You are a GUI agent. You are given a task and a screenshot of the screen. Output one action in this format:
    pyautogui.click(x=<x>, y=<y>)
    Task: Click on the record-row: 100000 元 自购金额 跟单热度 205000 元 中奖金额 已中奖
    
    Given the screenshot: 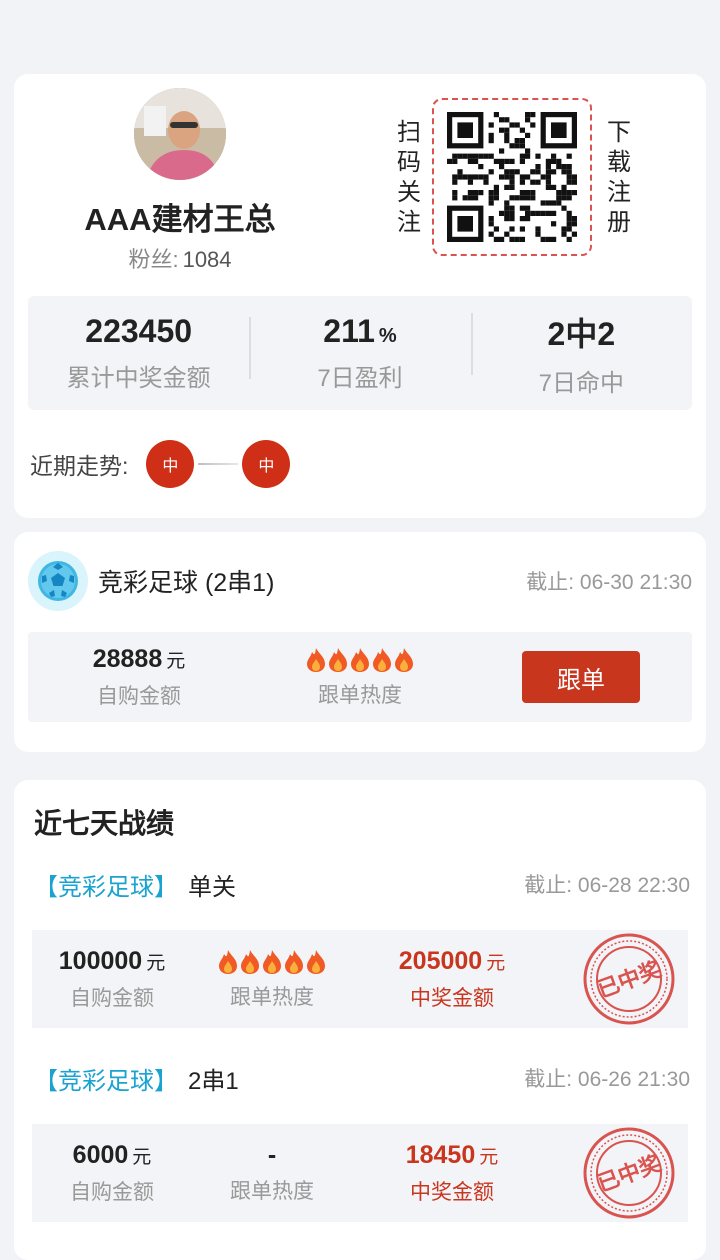 What is the action you would take?
    pyautogui.click(x=360, y=979)
    